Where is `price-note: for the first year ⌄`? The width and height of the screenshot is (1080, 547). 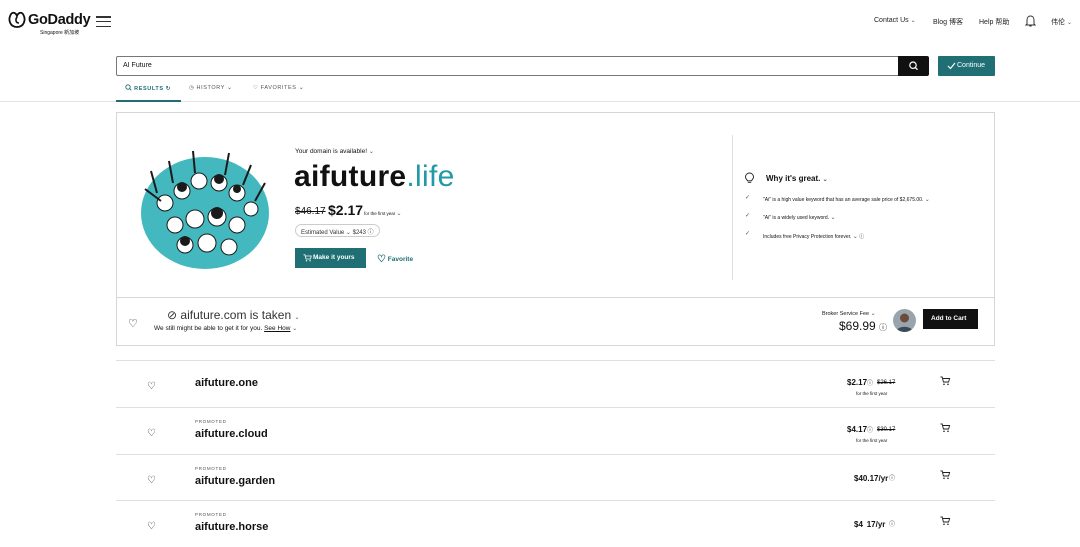
price-note: for the first year ⌄ is located at coordinates (383, 213).